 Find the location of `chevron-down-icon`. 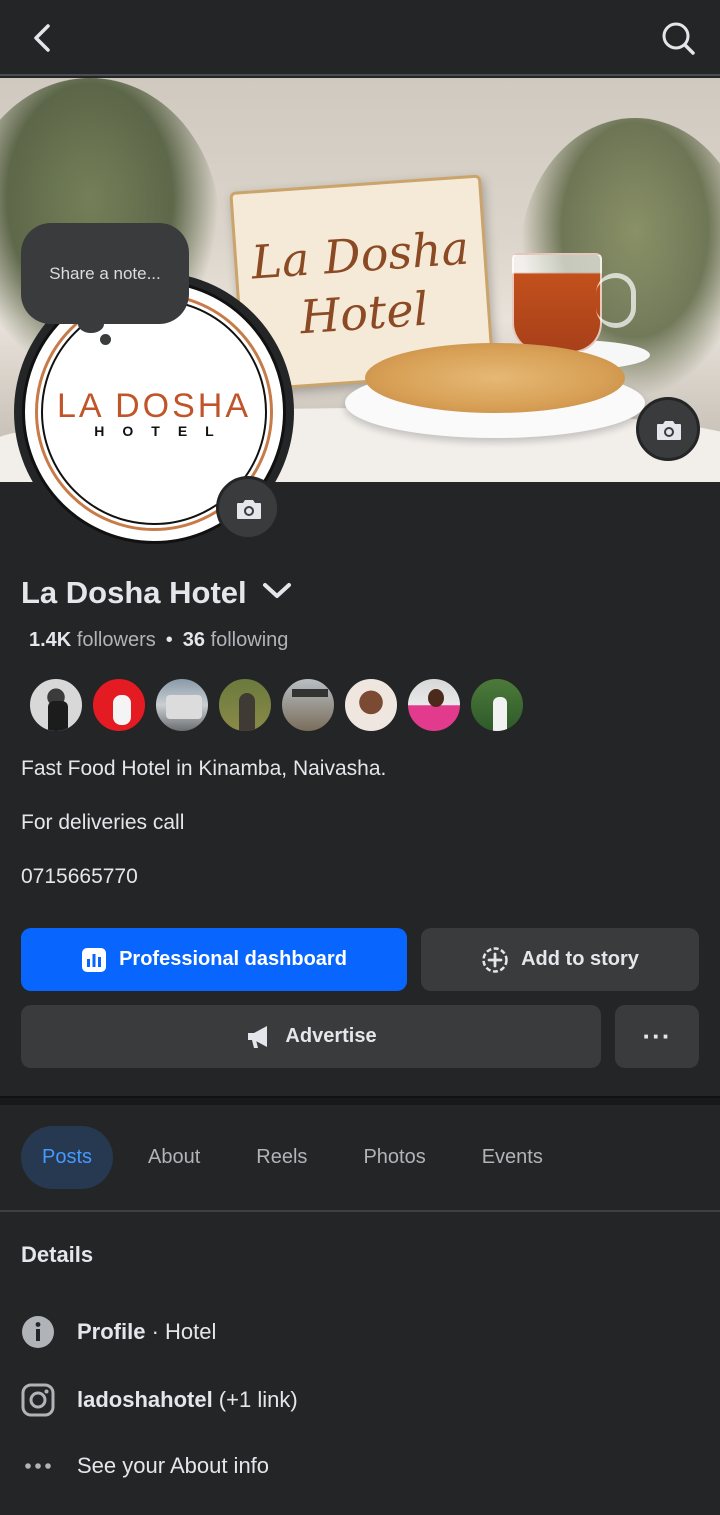

chevron-down-icon is located at coordinates (277, 593).